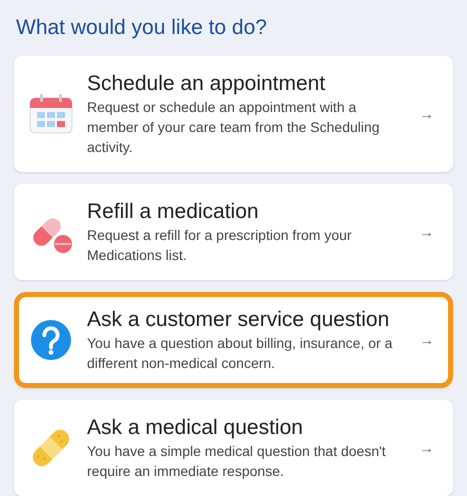 The image size is (467, 496). What do you see at coordinates (240, 353) in the screenshot?
I see `option-description: You have a question about billing, insurance, or a different non-medical concern.` at bounding box center [240, 353].